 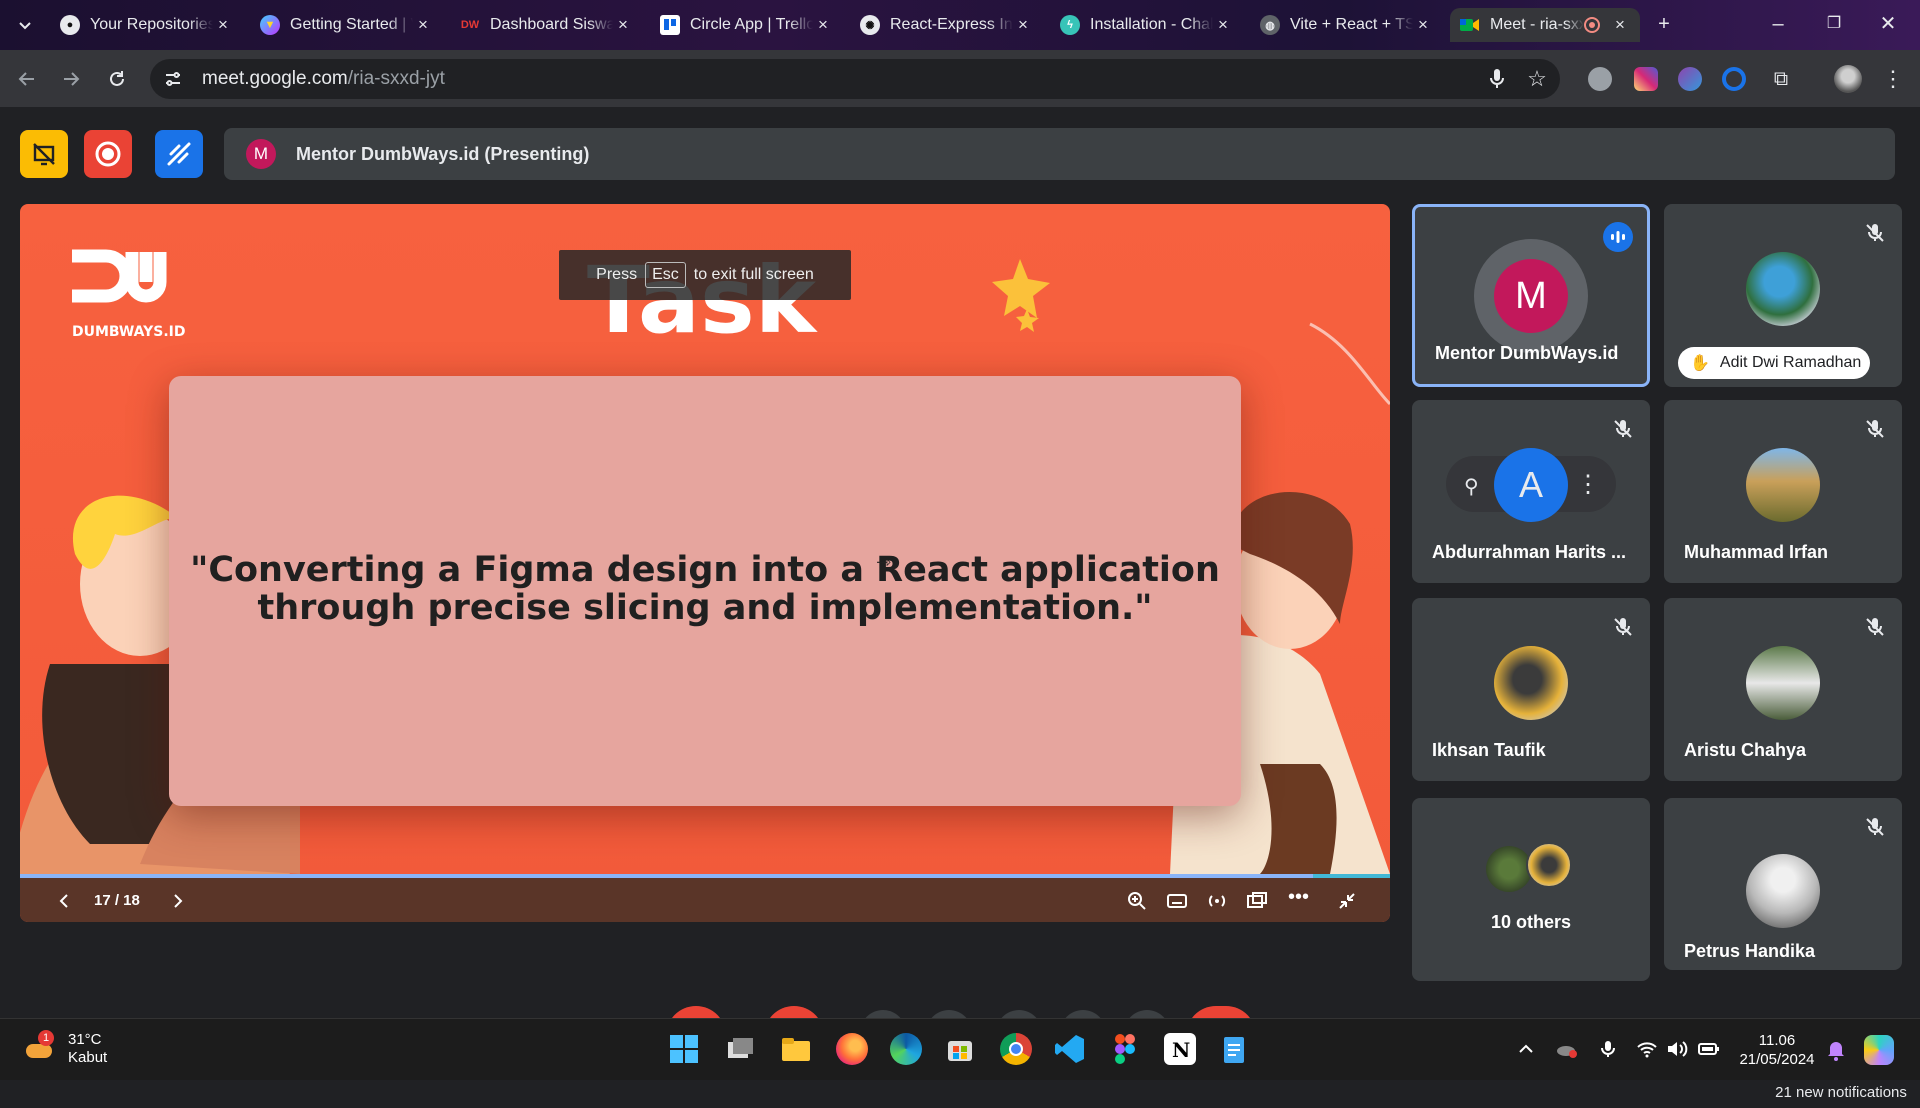 I want to click on participant-options-icon: ⋮, so click(x=1588, y=484).